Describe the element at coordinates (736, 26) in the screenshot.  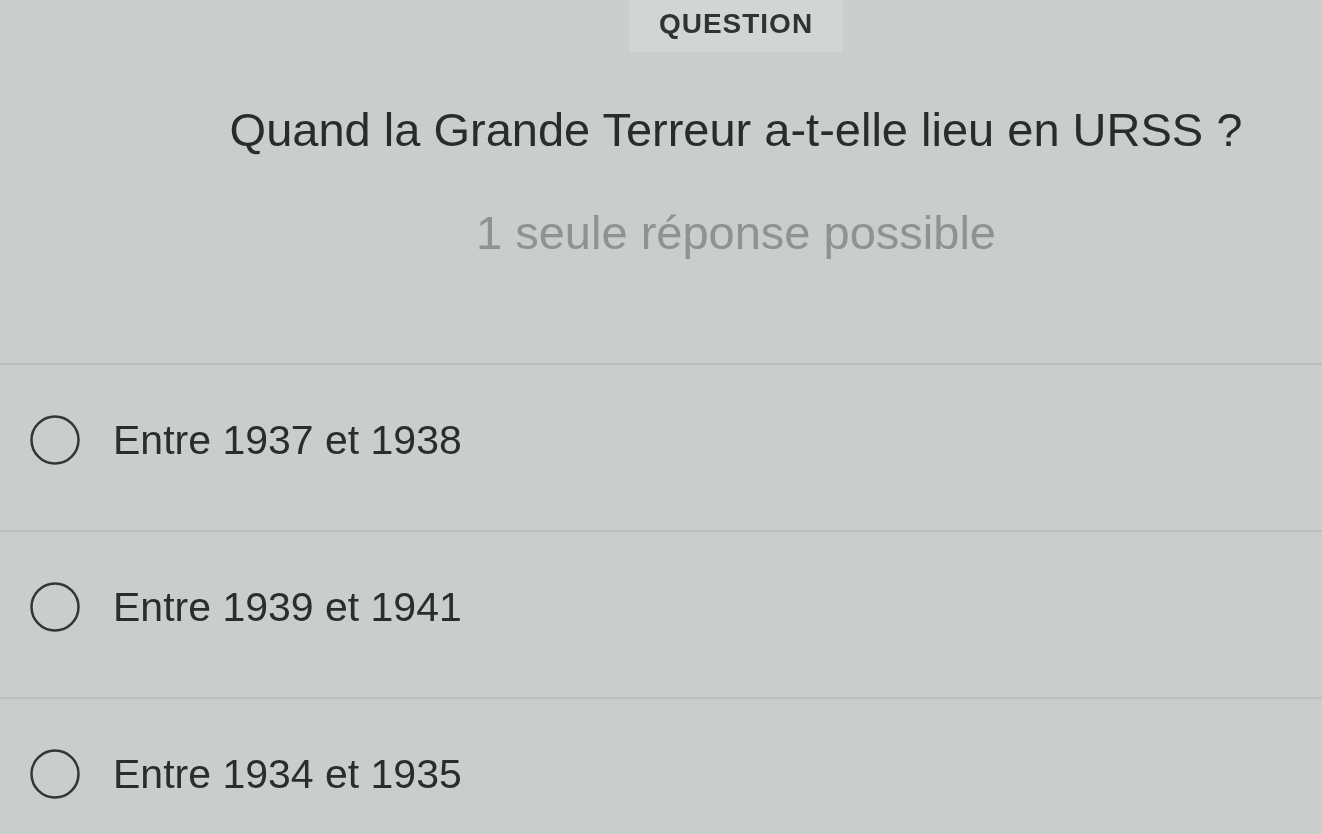
I see `section-label: QUESTION` at that location.